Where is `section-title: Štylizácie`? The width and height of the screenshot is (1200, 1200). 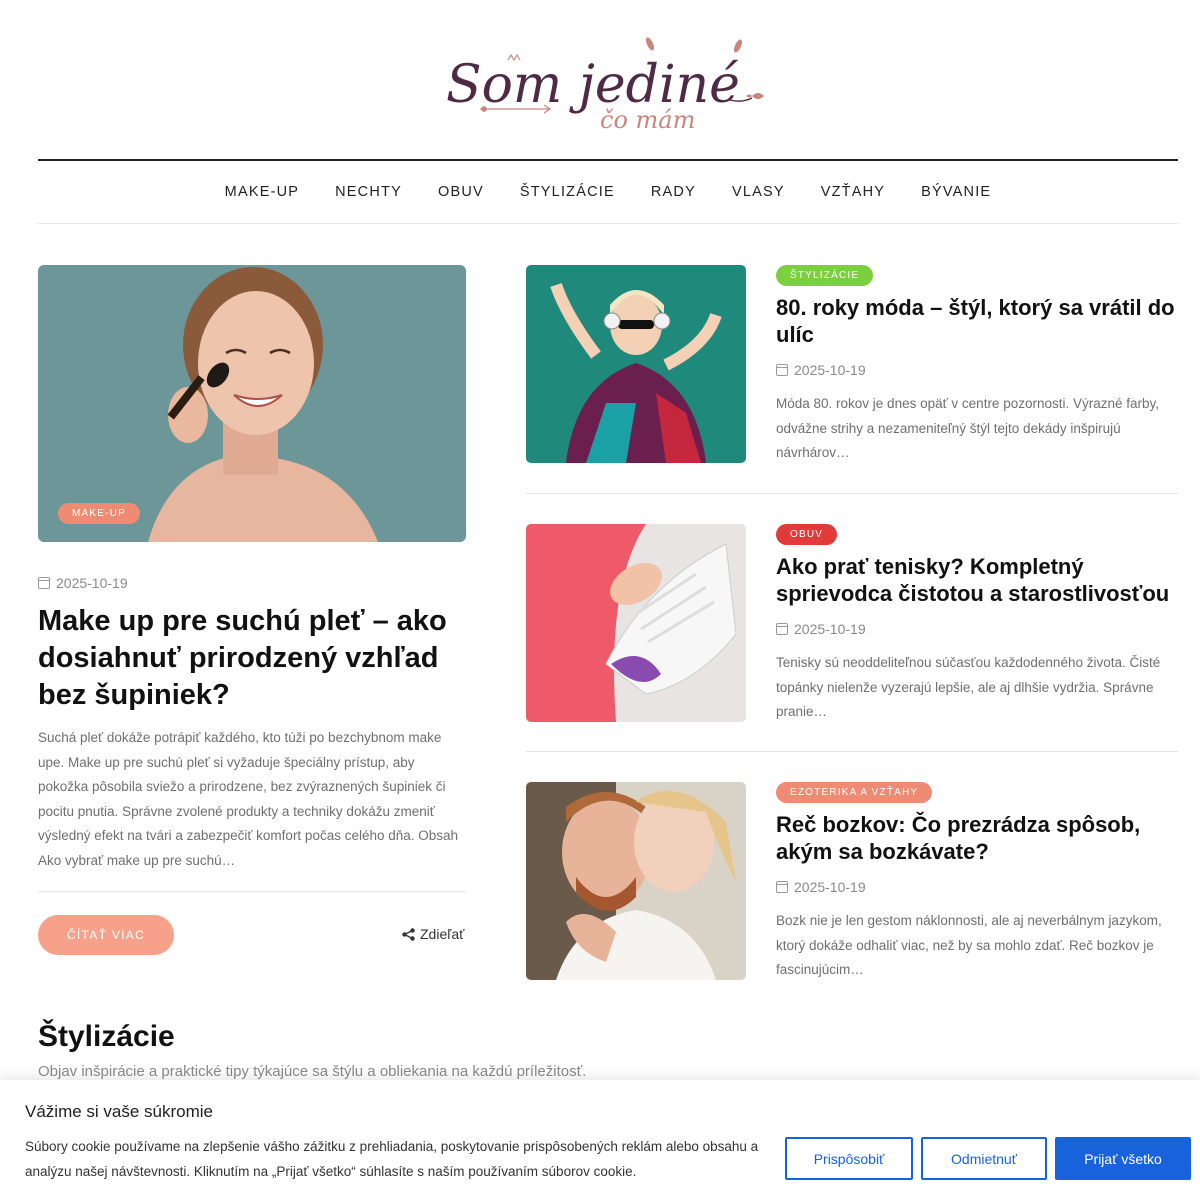 section-title: Štylizácie is located at coordinates (106, 1036).